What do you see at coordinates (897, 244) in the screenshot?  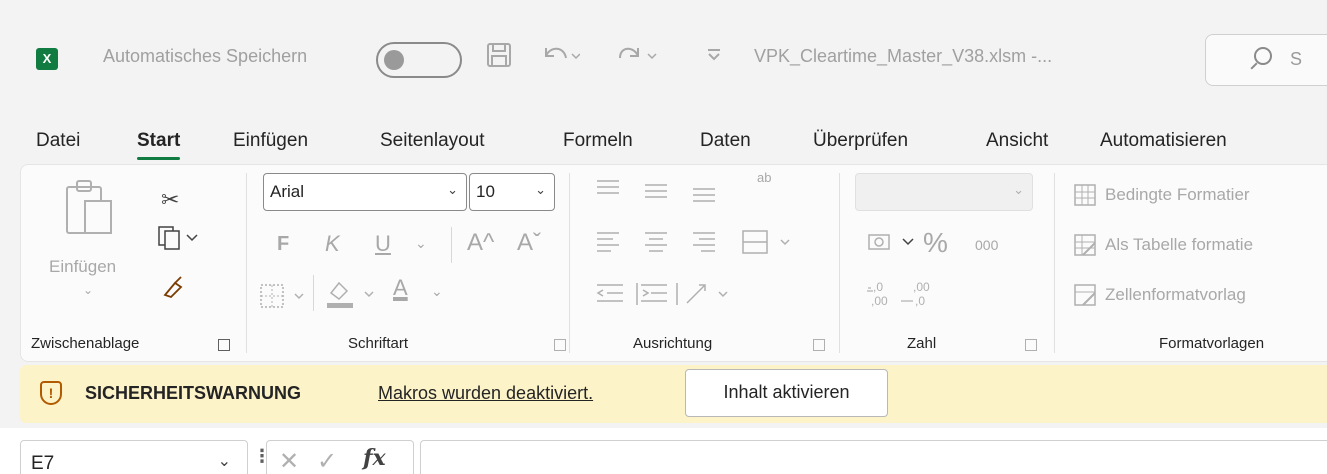 I see `accounting-format-icon` at bounding box center [897, 244].